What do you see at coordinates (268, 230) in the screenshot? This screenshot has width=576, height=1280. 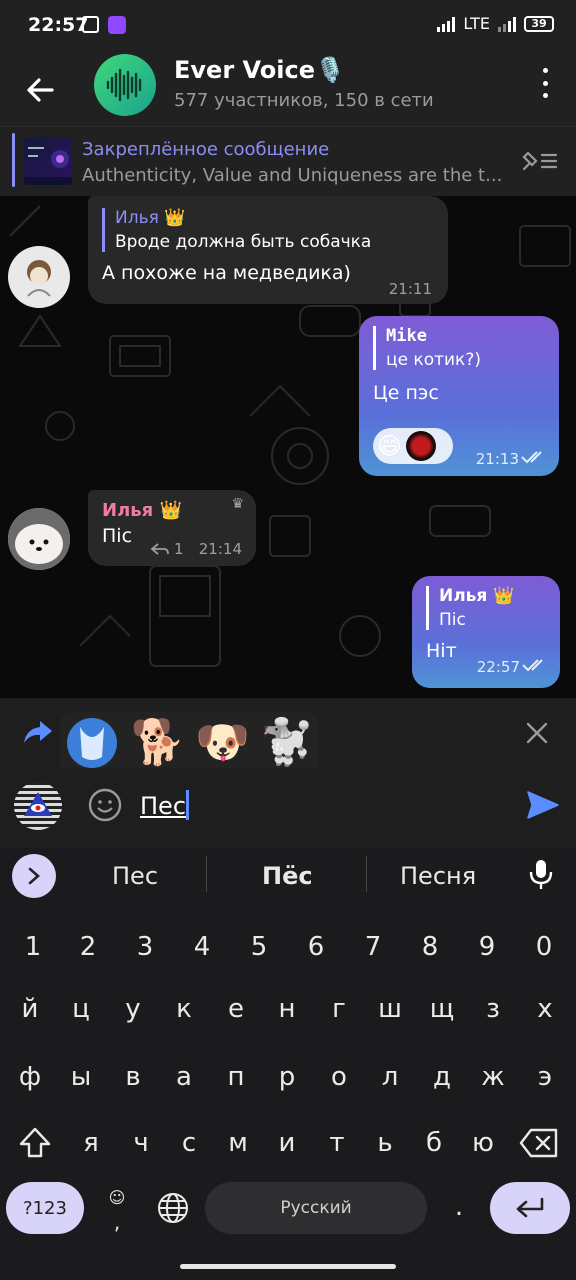 I see `reply-quote: Илья 👑 Вроде должна быть собачка` at bounding box center [268, 230].